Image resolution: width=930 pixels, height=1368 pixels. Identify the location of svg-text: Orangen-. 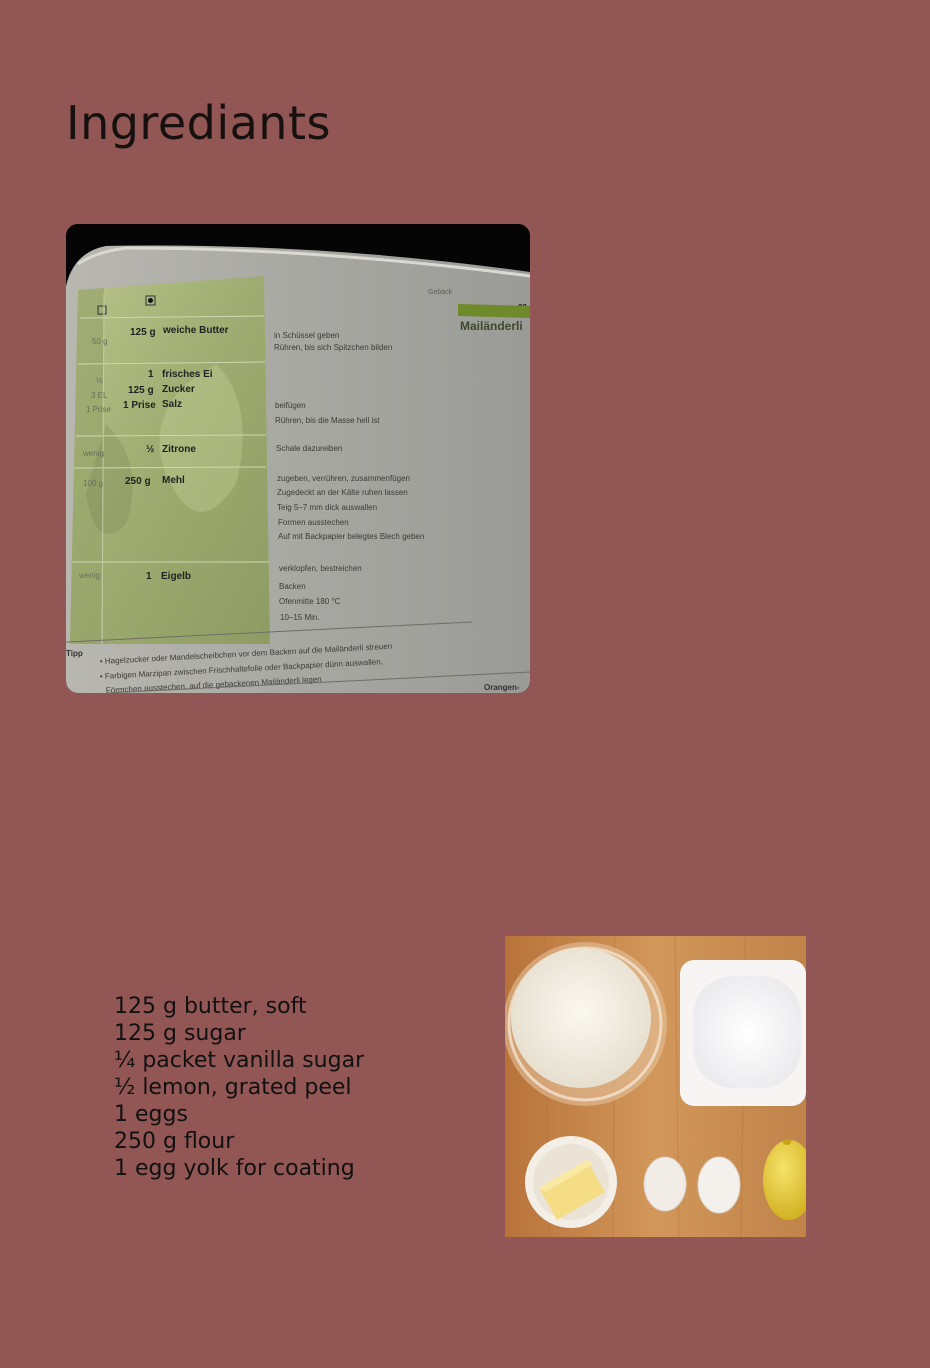
(502, 687).